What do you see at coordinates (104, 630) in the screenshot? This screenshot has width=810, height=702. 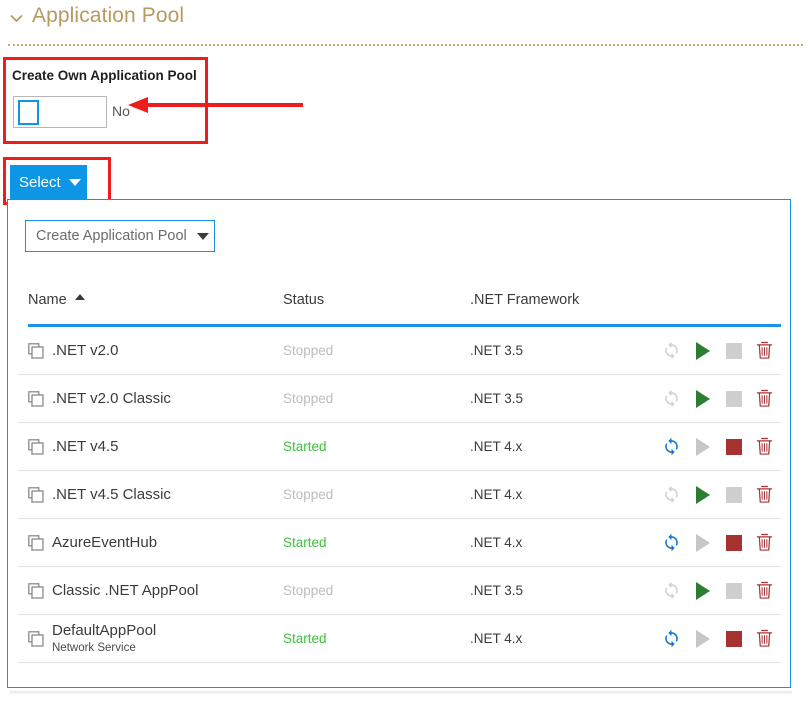 I see `pool-name: DefaultAppPool` at bounding box center [104, 630].